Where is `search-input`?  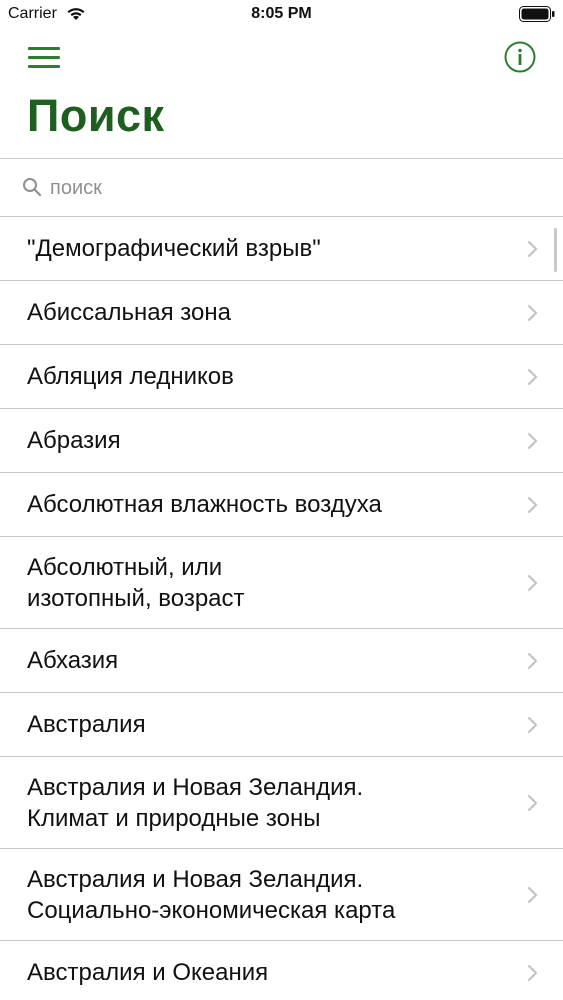
search-input is located at coordinates (290, 188).